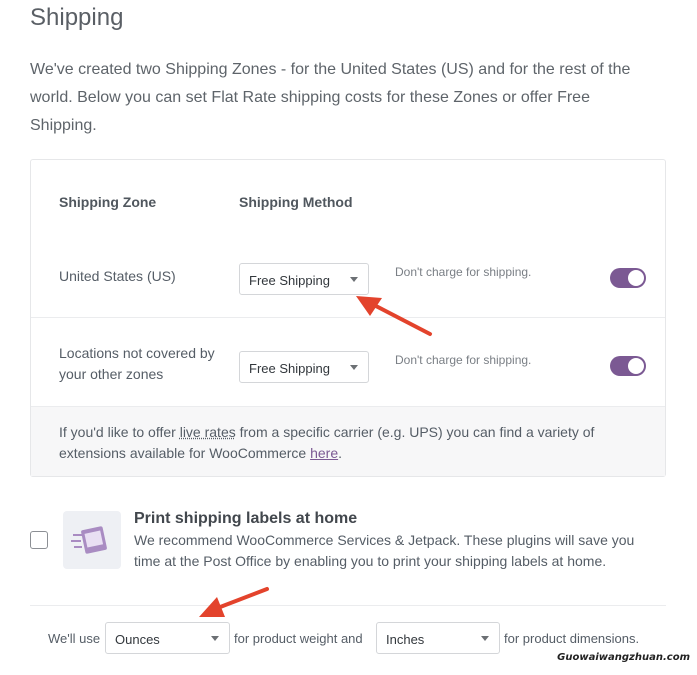 Image resolution: width=697 pixels, height=675 pixels. What do you see at coordinates (117, 276) in the screenshot?
I see `zone-name-us: United States (US)` at bounding box center [117, 276].